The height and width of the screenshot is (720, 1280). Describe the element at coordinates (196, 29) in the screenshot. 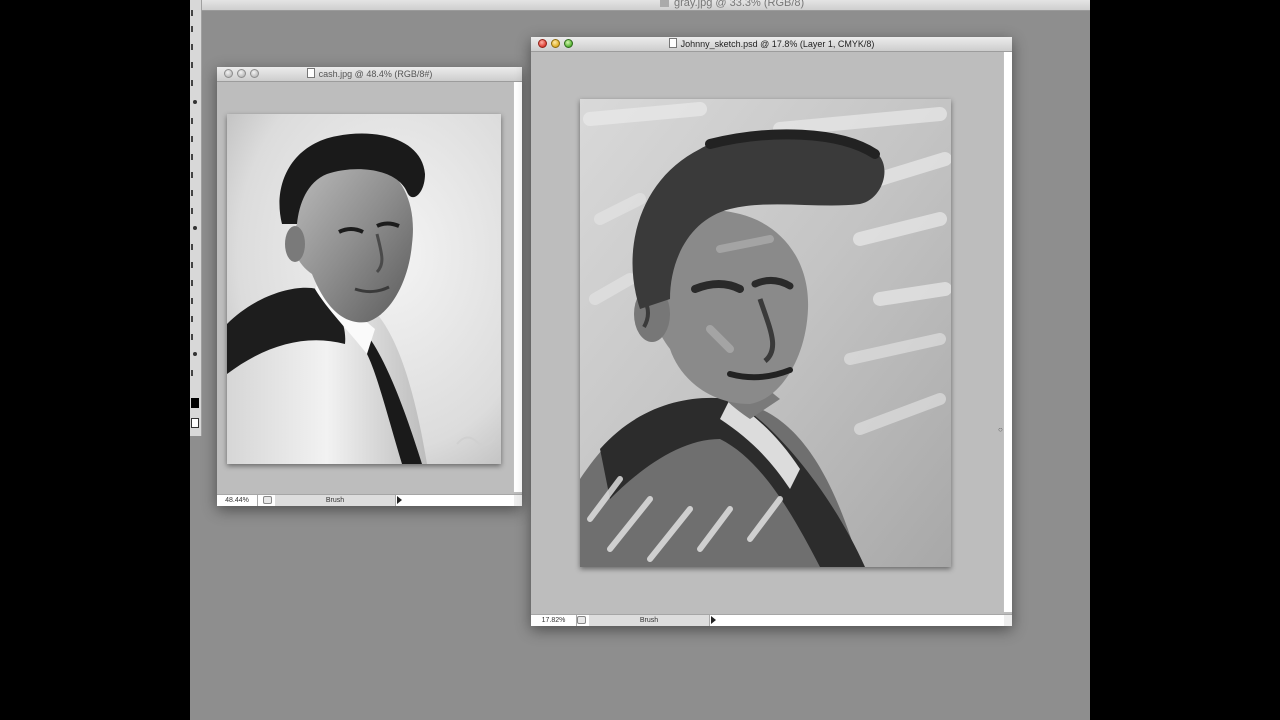

I see `marquee-tool-icon` at that location.